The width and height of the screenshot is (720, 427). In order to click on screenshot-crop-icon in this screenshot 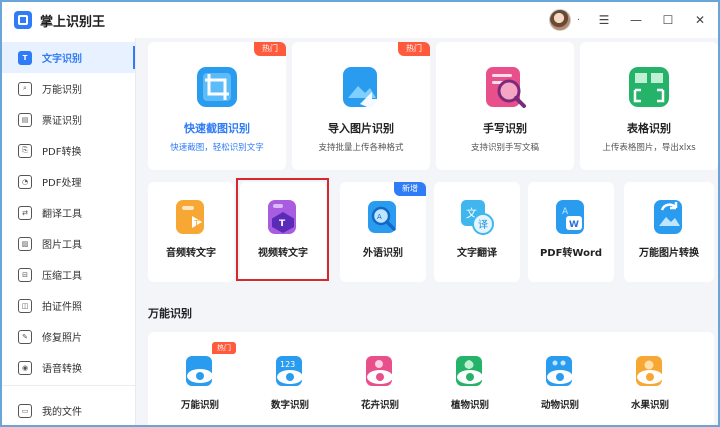, I will do `click(217, 87)`.